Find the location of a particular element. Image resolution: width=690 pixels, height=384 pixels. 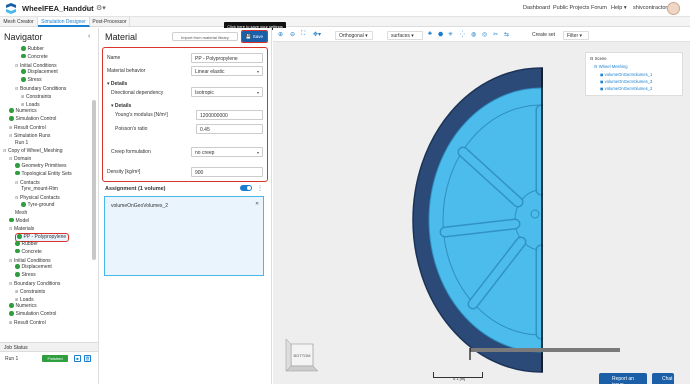

fit-icon: ⛶ is located at coordinates (303, 34).